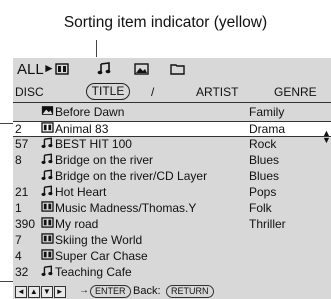 This screenshot has width=331, height=299. I want to click on category-bar: ALL ►, so click(172, 69).